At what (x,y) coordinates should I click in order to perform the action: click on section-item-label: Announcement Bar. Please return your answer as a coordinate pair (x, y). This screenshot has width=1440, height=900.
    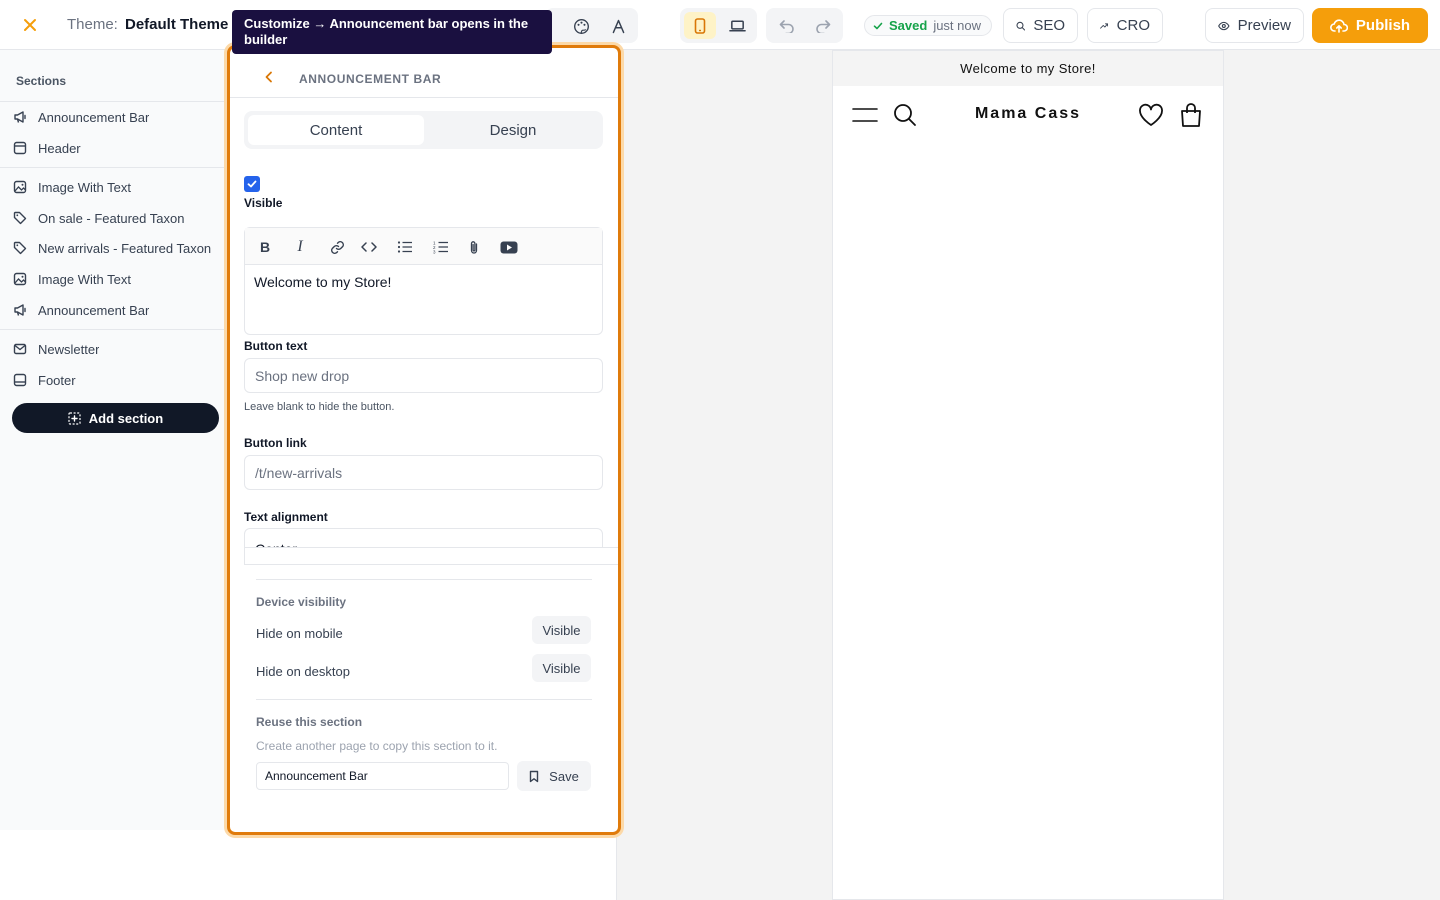
    Looking at the image, I should click on (94, 310).